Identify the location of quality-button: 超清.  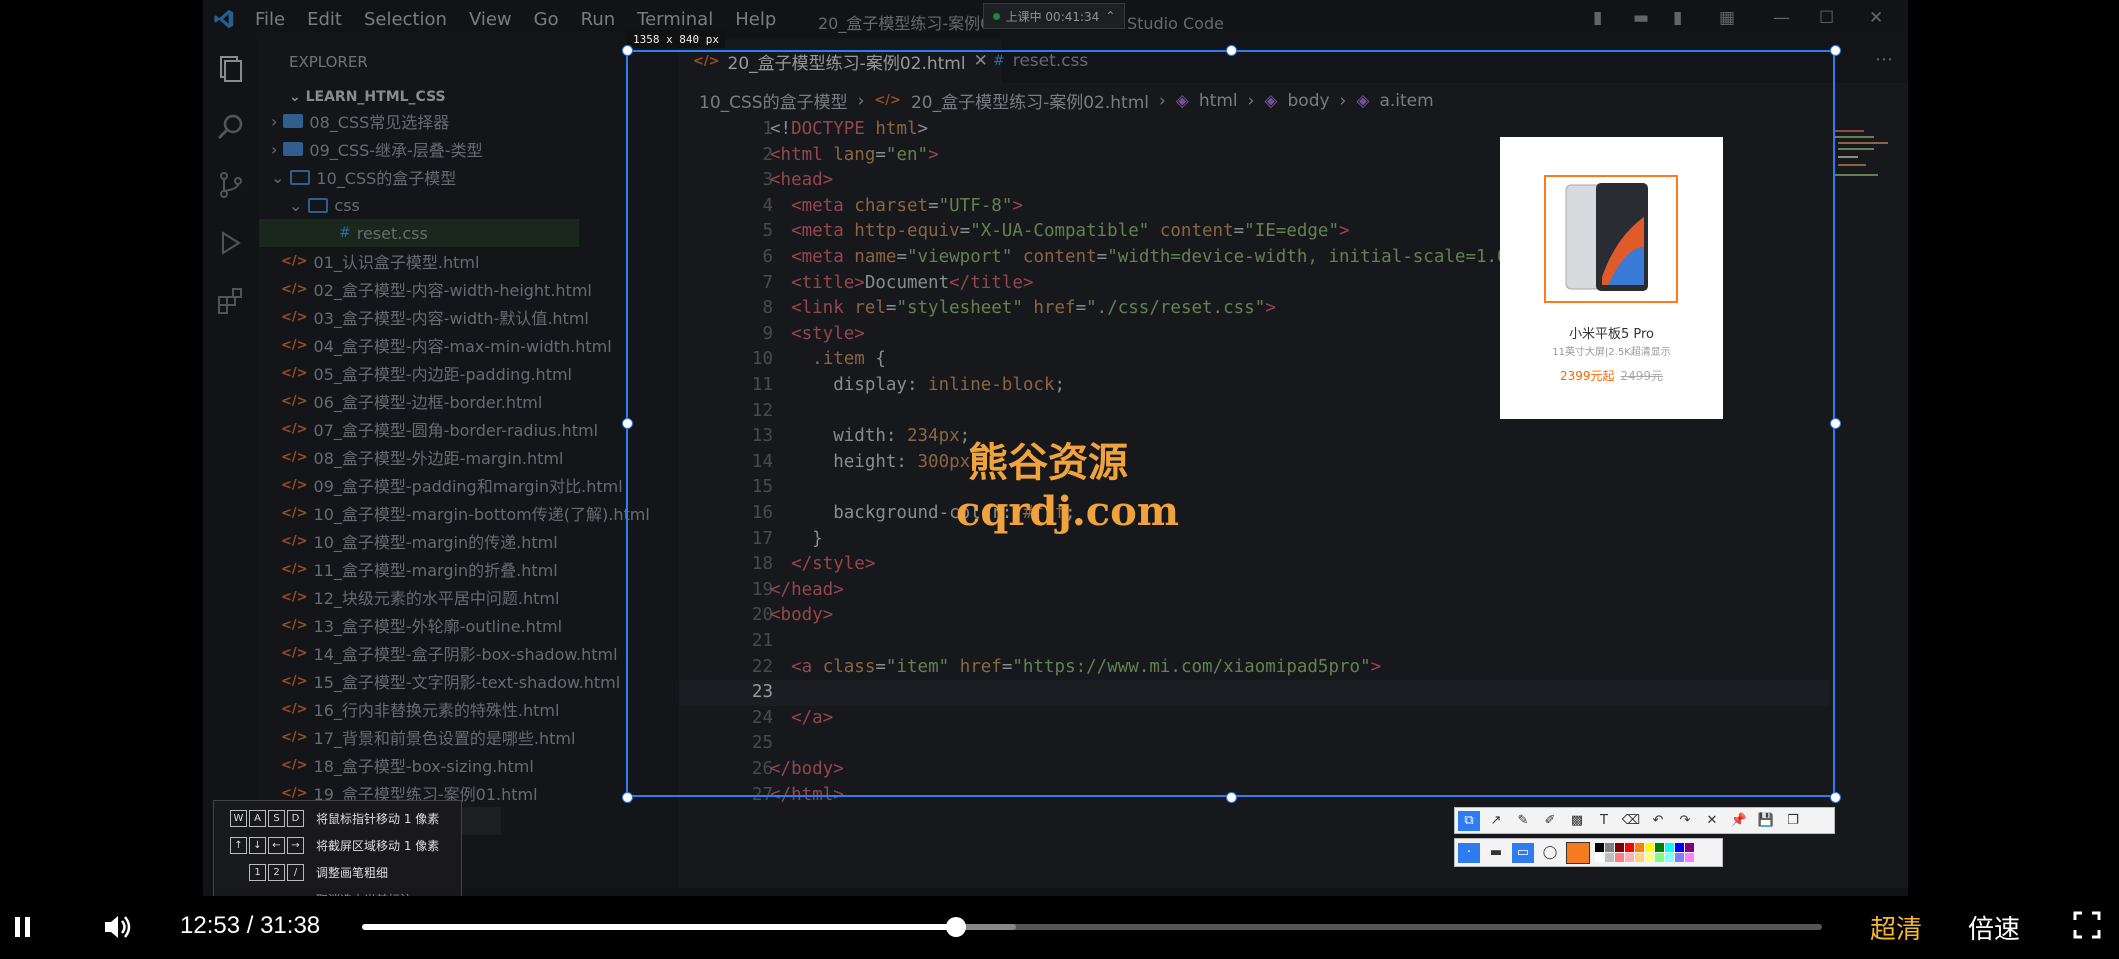
(1896, 927).